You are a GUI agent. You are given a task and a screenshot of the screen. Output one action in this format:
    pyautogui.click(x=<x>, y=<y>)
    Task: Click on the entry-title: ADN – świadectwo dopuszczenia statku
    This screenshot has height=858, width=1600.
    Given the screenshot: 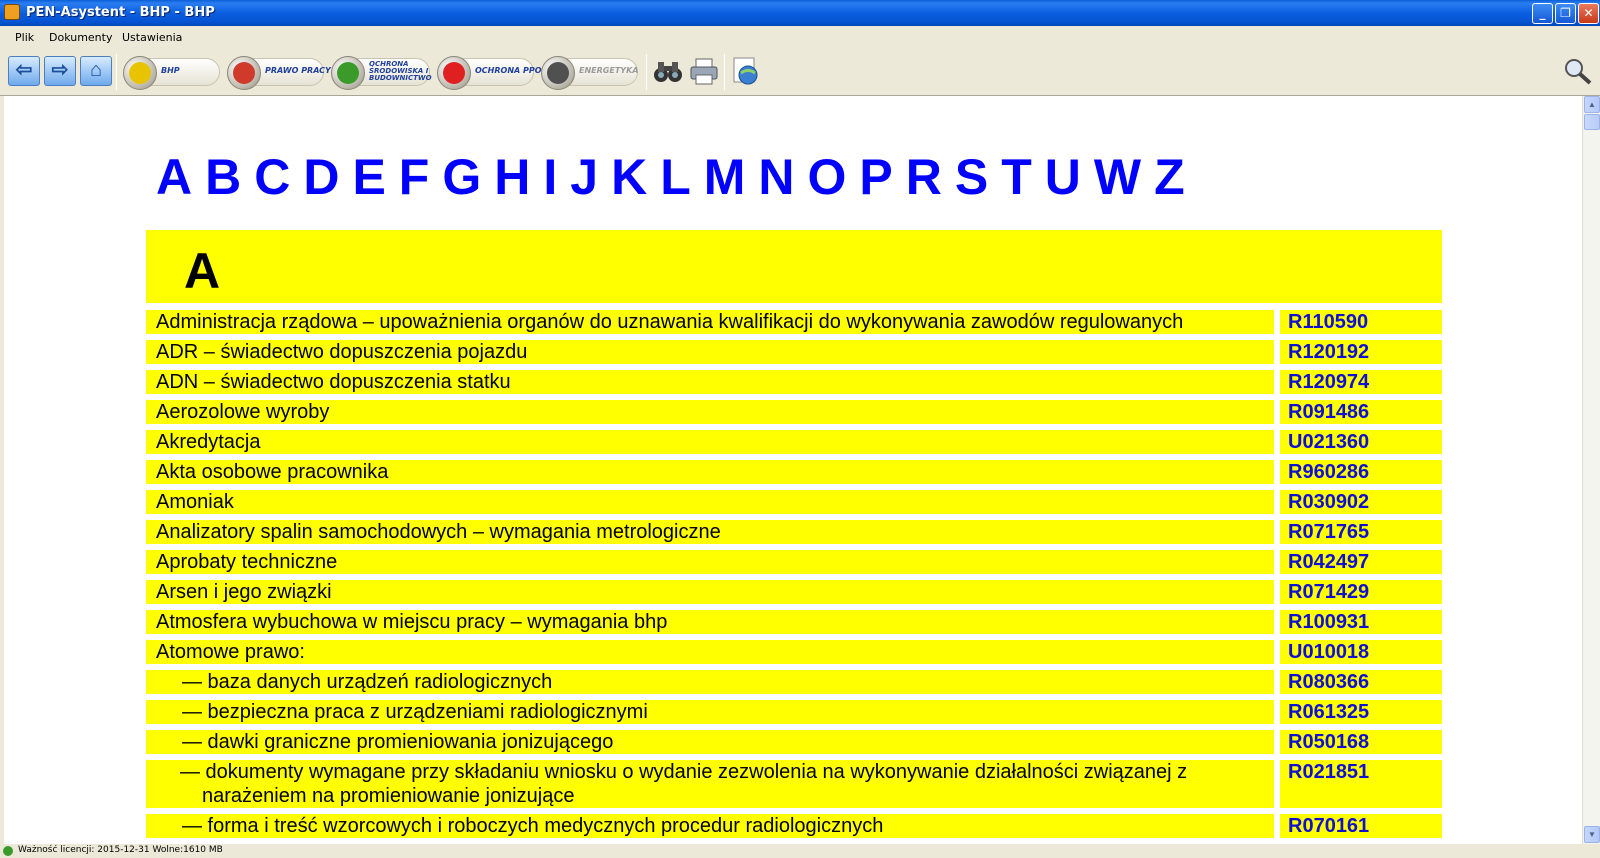 What is the action you would take?
    pyautogui.click(x=710, y=382)
    